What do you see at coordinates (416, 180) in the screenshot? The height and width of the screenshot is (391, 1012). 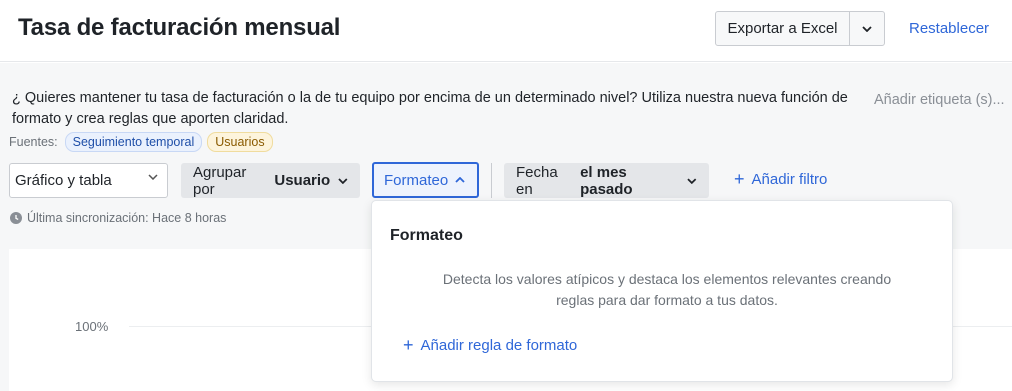 I see `formatting-label: Formateo` at bounding box center [416, 180].